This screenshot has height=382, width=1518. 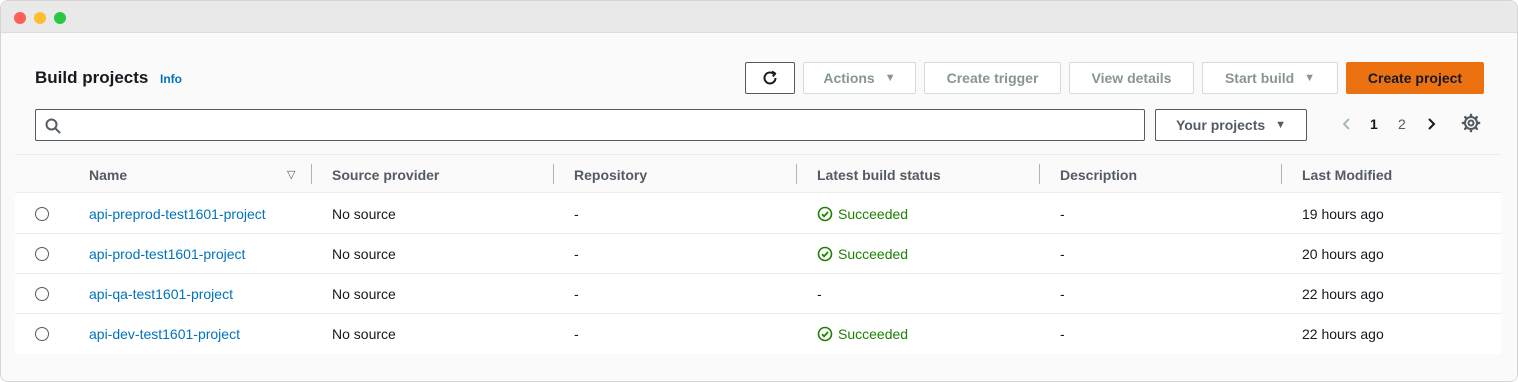 I want to click on column-header-source-provider: Source provider, so click(x=385, y=175).